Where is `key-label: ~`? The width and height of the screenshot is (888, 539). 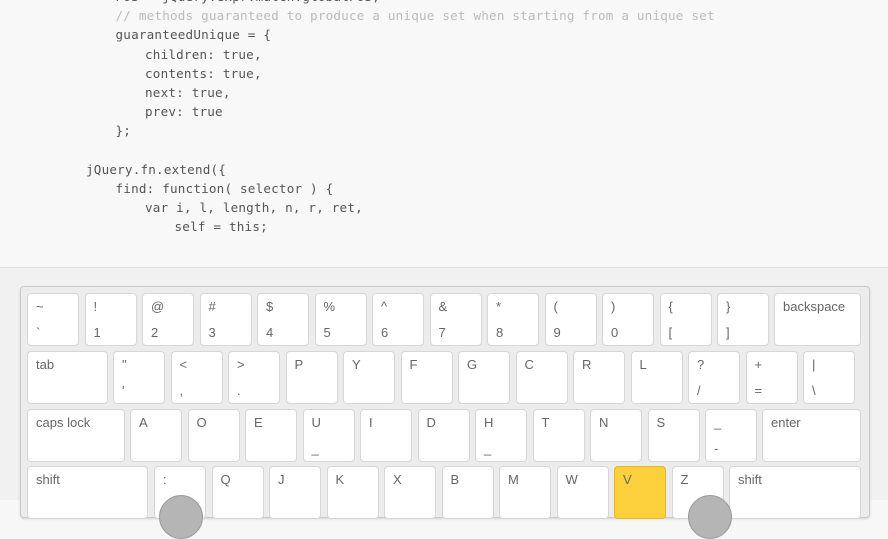 key-label: ~ is located at coordinates (40, 306).